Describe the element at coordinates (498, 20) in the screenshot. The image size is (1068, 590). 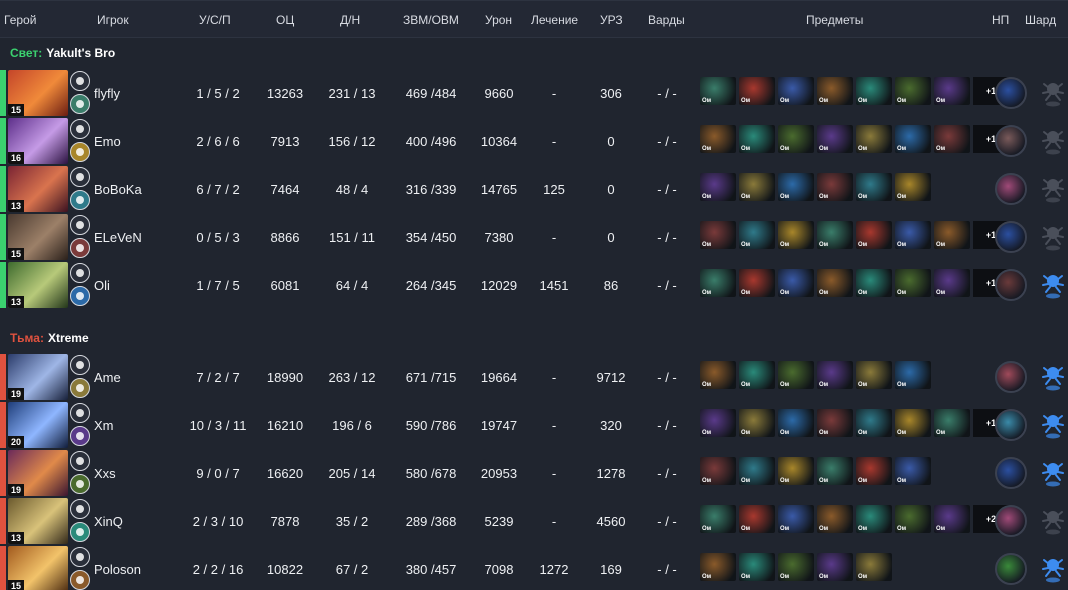
I see `col-damage: Урон` at that location.